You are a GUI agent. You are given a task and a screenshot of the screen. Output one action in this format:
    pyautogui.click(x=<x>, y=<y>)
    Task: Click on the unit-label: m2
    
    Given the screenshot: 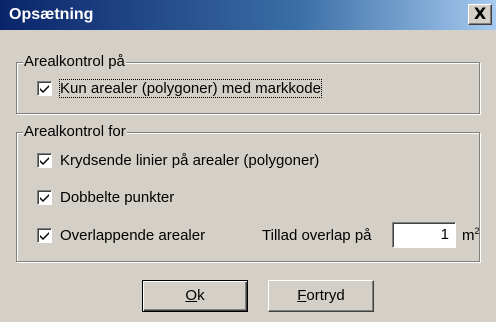 What is the action you would take?
    pyautogui.click(x=471, y=235)
    